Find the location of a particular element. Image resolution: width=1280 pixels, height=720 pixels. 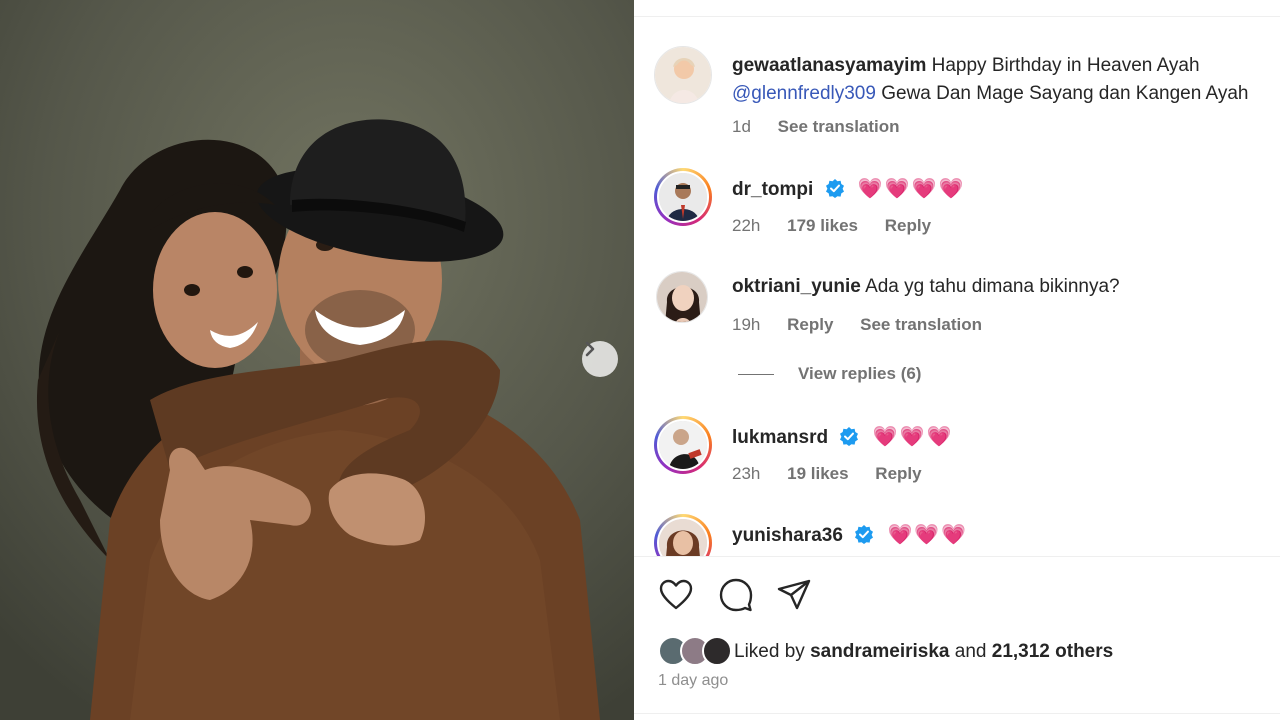

view-replies-button: View replies (6) is located at coordinates (829, 374).